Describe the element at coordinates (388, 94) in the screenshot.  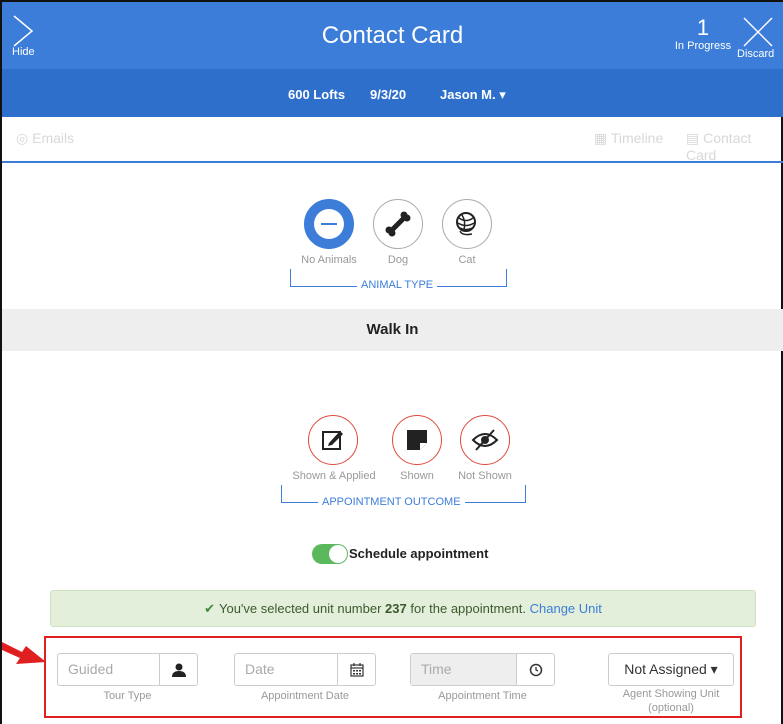
I see `header-date: 9/3/20` at that location.